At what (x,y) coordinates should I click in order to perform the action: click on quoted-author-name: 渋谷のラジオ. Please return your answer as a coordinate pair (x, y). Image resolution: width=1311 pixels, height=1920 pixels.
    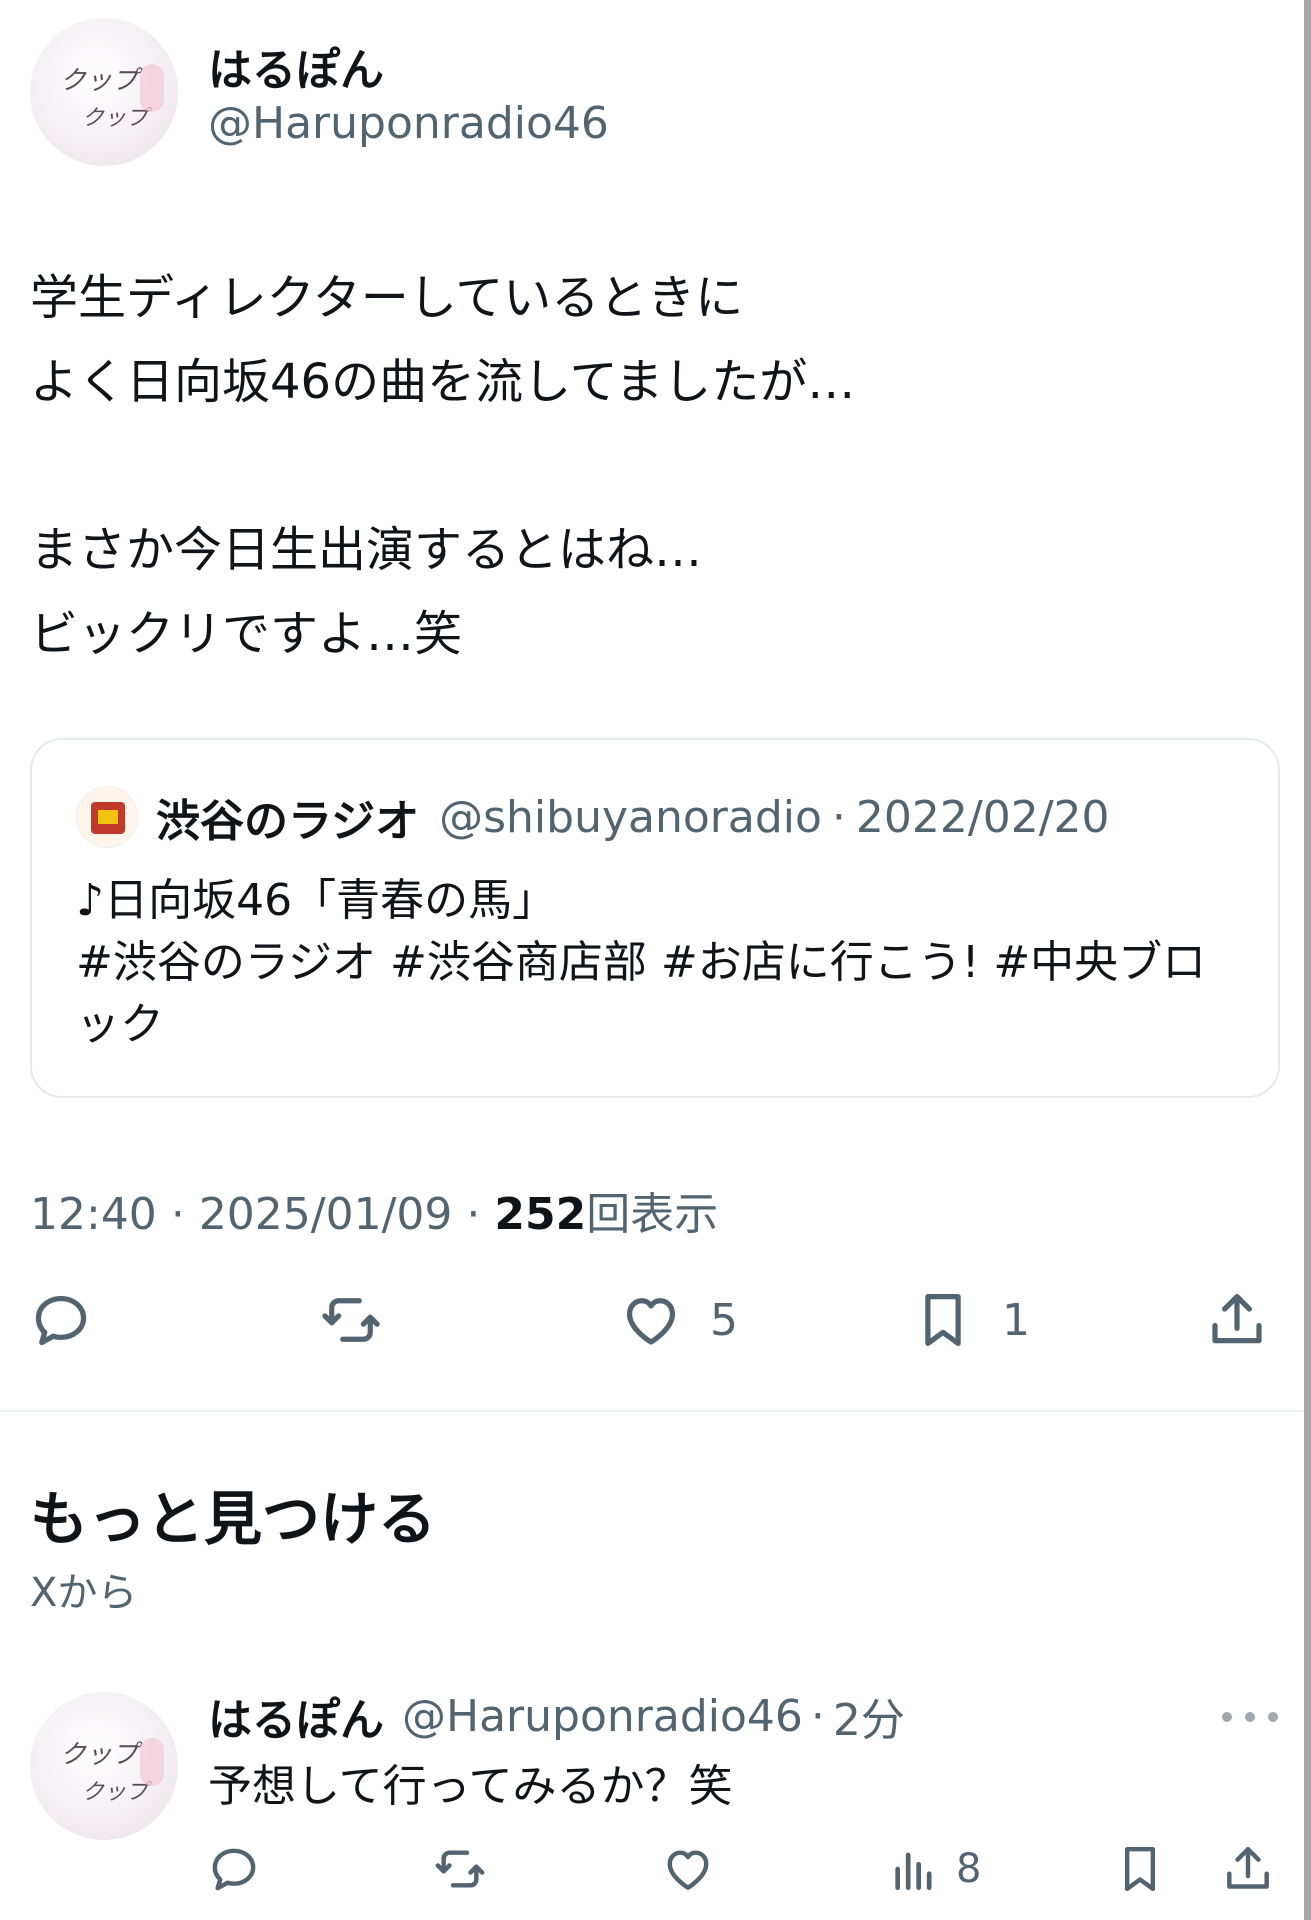
    Looking at the image, I should click on (287, 817).